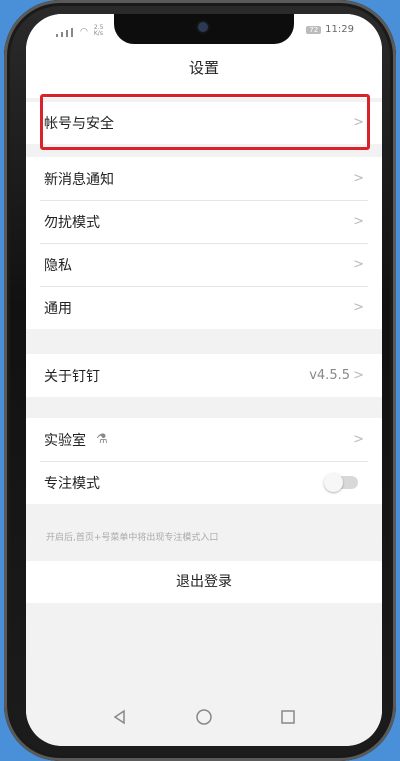 The width and height of the screenshot is (400, 761). I want to click on about-row: 关于钉钉 v4.5.5 >, so click(204, 375).